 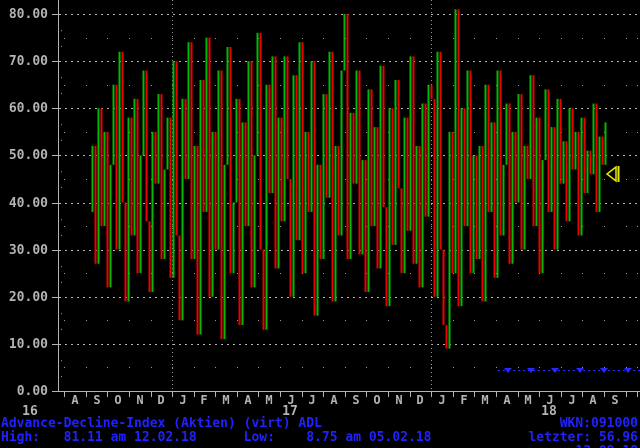 I want to click on y-tick-label: 40.00, so click(x=28, y=203).